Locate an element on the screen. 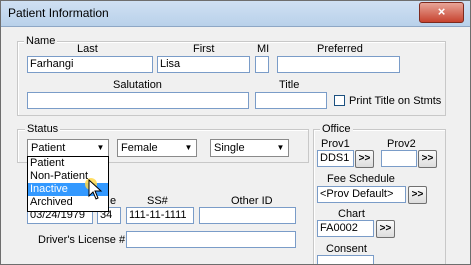 This screenshot has height=265, width=471. name-group-label: Name is located at coordinates (41, 41).